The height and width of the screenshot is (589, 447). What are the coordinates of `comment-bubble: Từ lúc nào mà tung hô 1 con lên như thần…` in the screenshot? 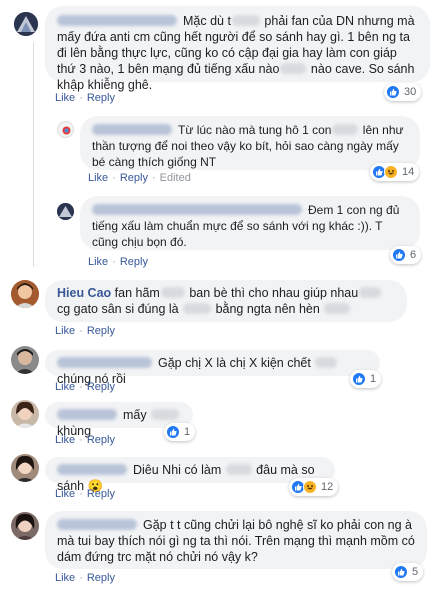 It's located at (250, 143).